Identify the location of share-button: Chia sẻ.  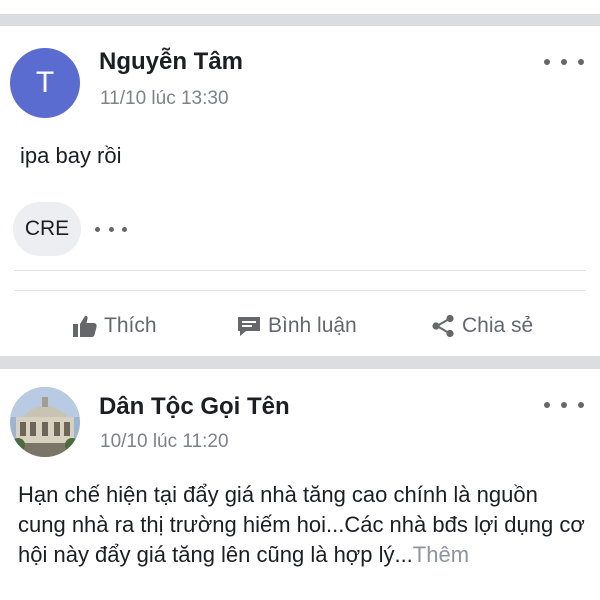
(481, 326).